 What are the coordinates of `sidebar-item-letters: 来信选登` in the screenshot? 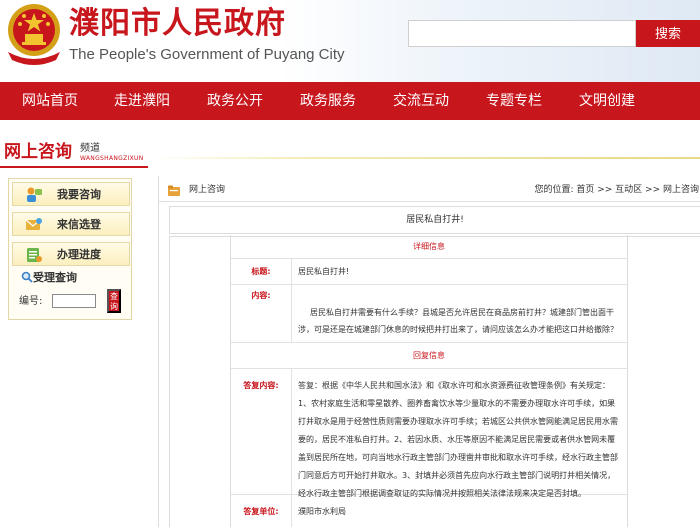 It's located at (71, 224).